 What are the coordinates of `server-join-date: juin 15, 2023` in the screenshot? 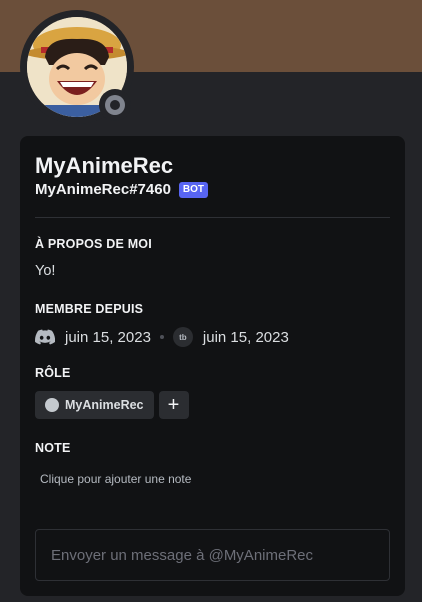 It's located at (245, 337).